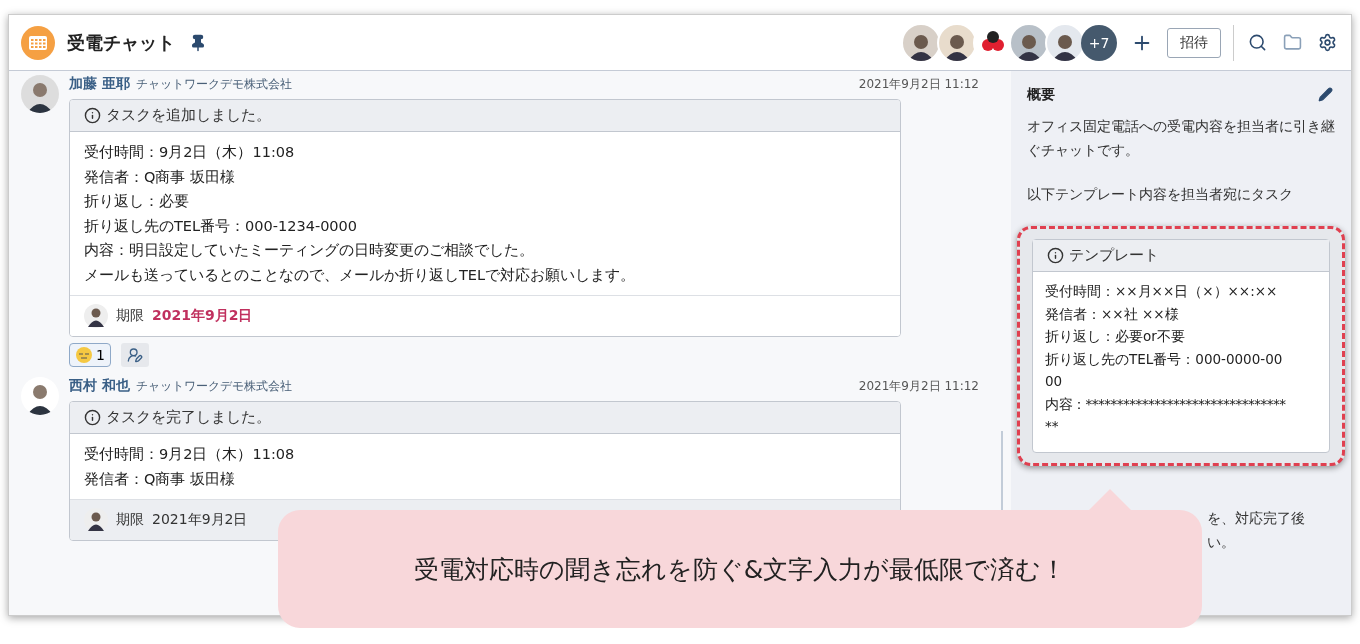 The height and width of the screenshot is (644, 1360). Describe the element at coordinates (38, 42) in the screenshot. I see `room-icon` at that location.